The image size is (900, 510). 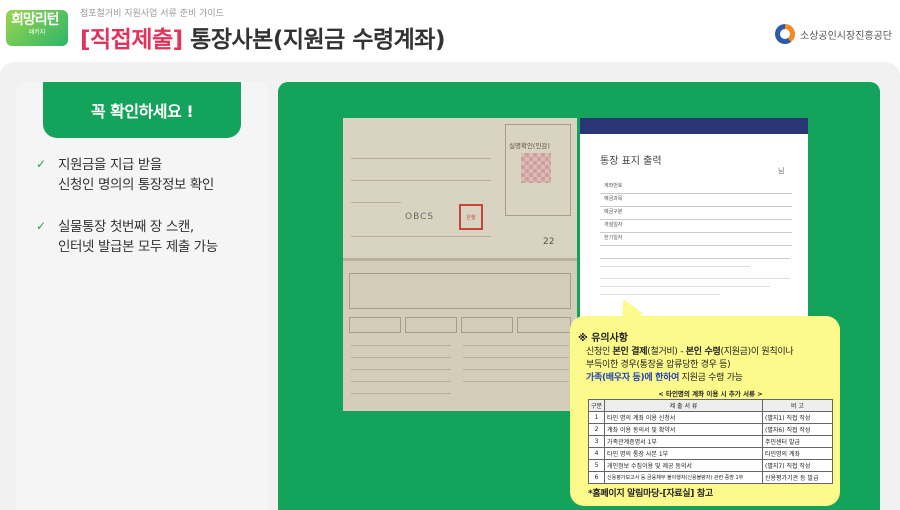 I want to click on program-logo: 희망리턴 패키지, so click(x=37, y=28).